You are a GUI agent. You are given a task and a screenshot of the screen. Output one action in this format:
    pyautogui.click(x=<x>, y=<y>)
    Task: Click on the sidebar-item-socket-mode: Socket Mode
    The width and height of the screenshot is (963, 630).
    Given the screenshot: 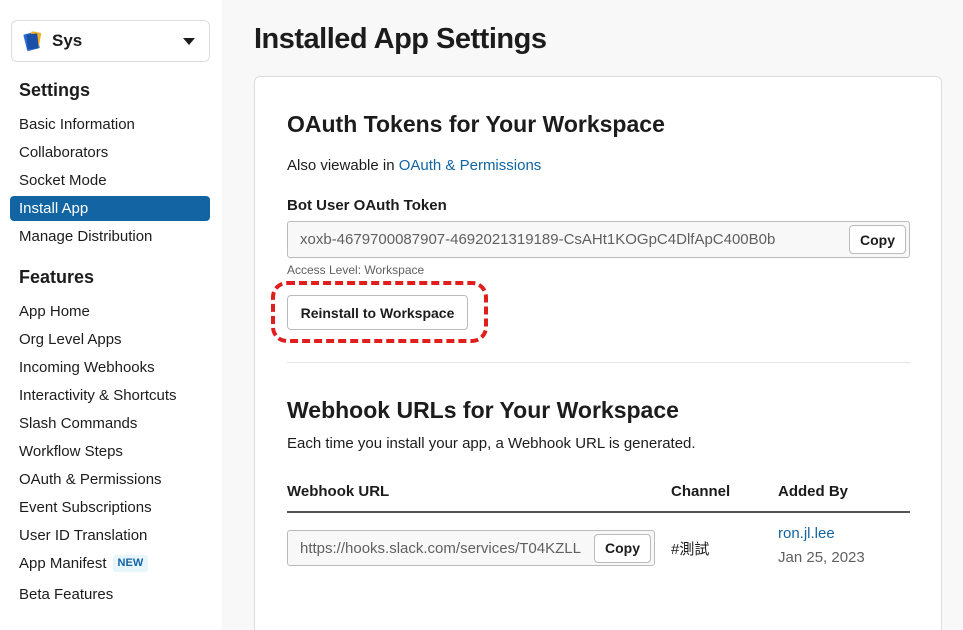 What is the action you would take?
    pyautogui.click(x=110, y=180)
    